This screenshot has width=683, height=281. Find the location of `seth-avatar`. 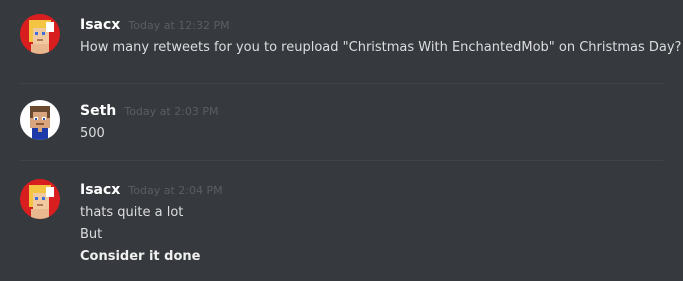

seth-avatar is located at coordinates (40, 120).